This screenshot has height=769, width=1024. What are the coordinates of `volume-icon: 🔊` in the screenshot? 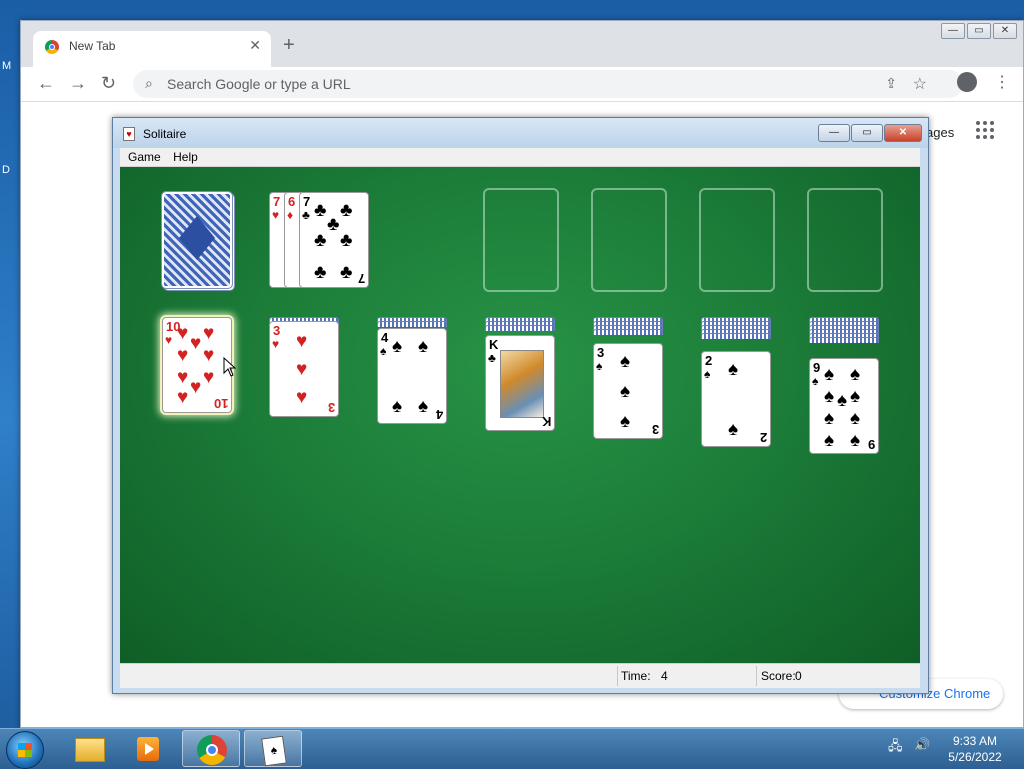 It's located at (922, 745).